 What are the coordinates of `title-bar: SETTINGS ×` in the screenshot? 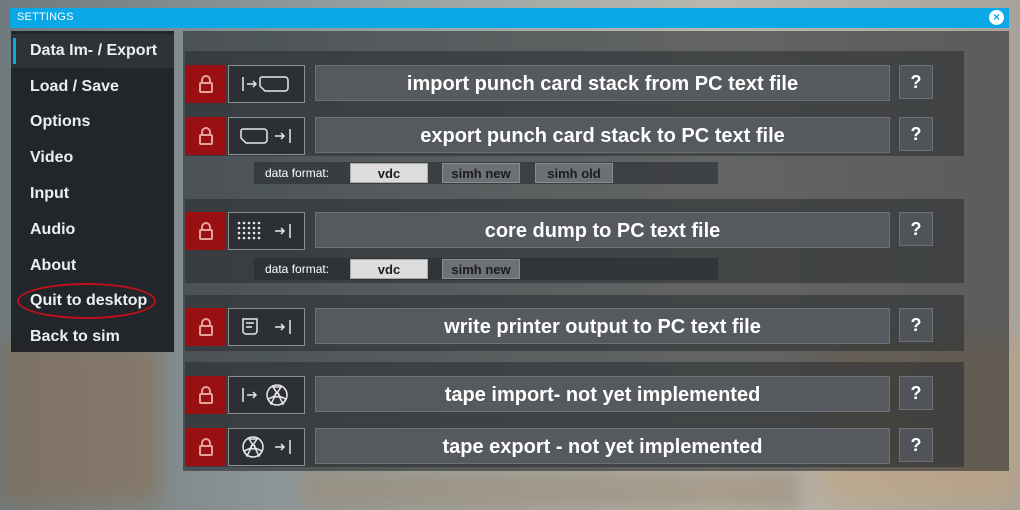 It's located at (509, 18).